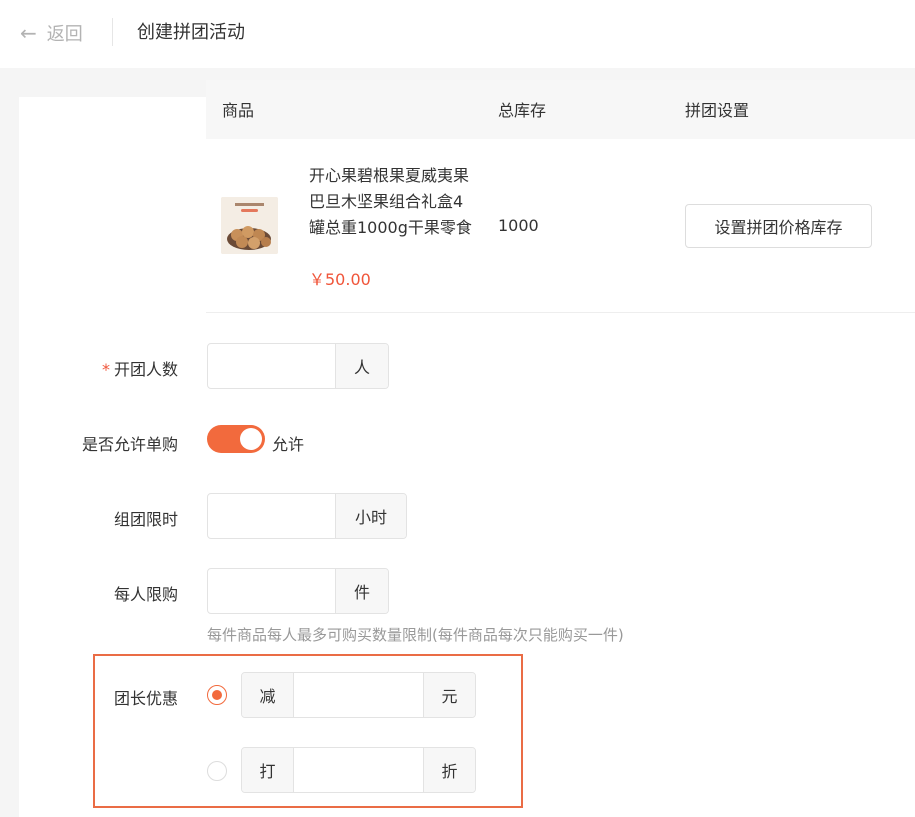 This screenshot has height=817, width=915. What do you see at coordinates (518, 225) in the screenshot?
I see `product-stock: 1000` at bounding box center [518, 225].